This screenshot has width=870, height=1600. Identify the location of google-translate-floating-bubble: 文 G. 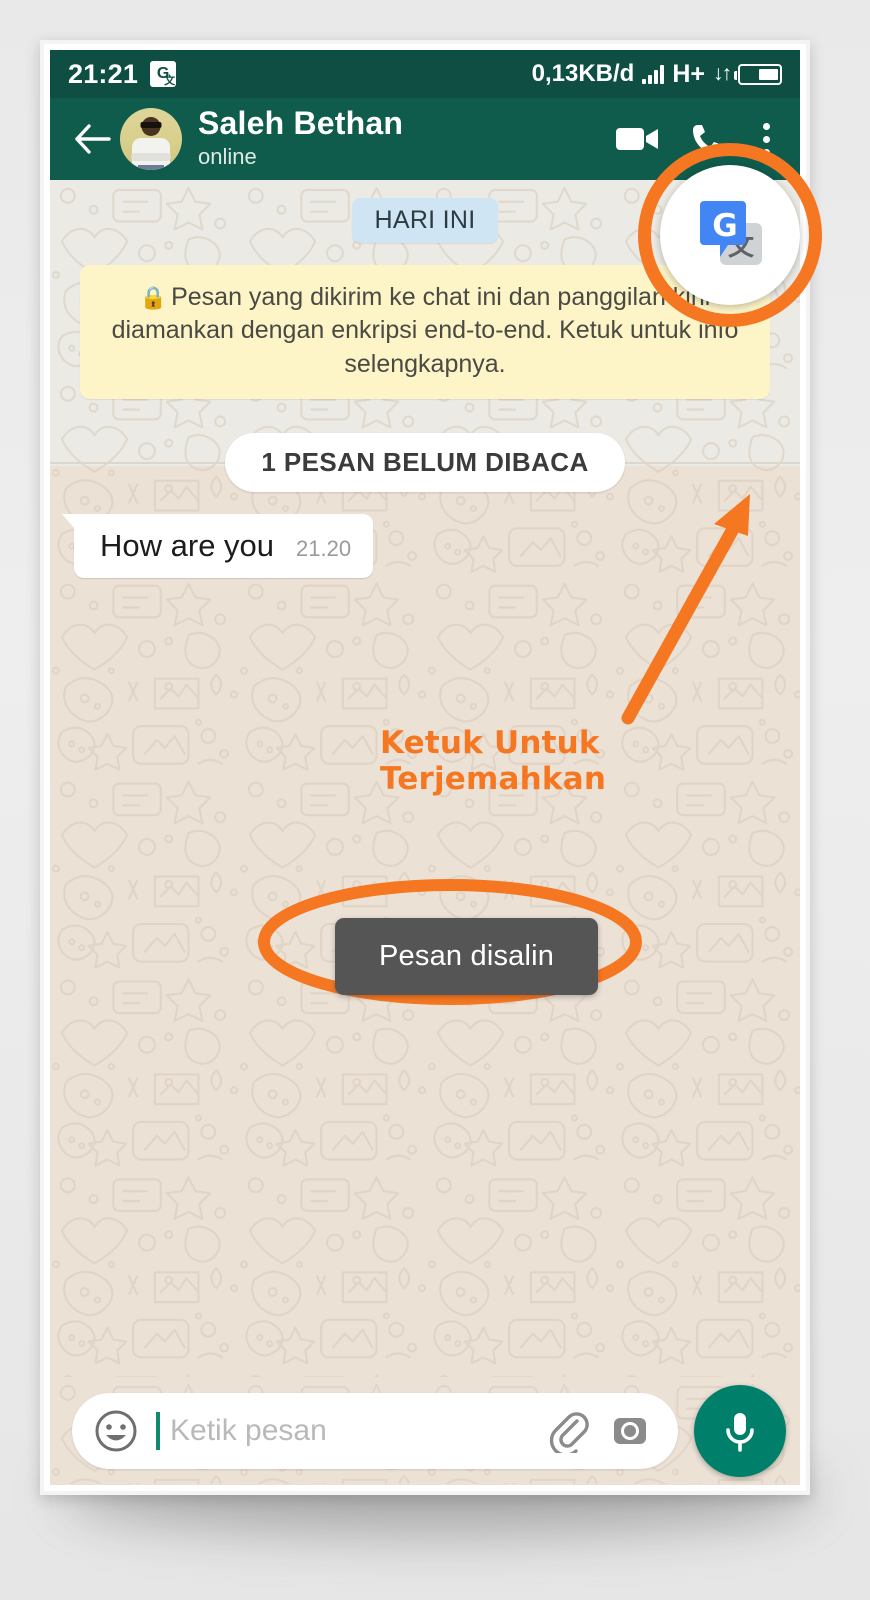
(730, 235).